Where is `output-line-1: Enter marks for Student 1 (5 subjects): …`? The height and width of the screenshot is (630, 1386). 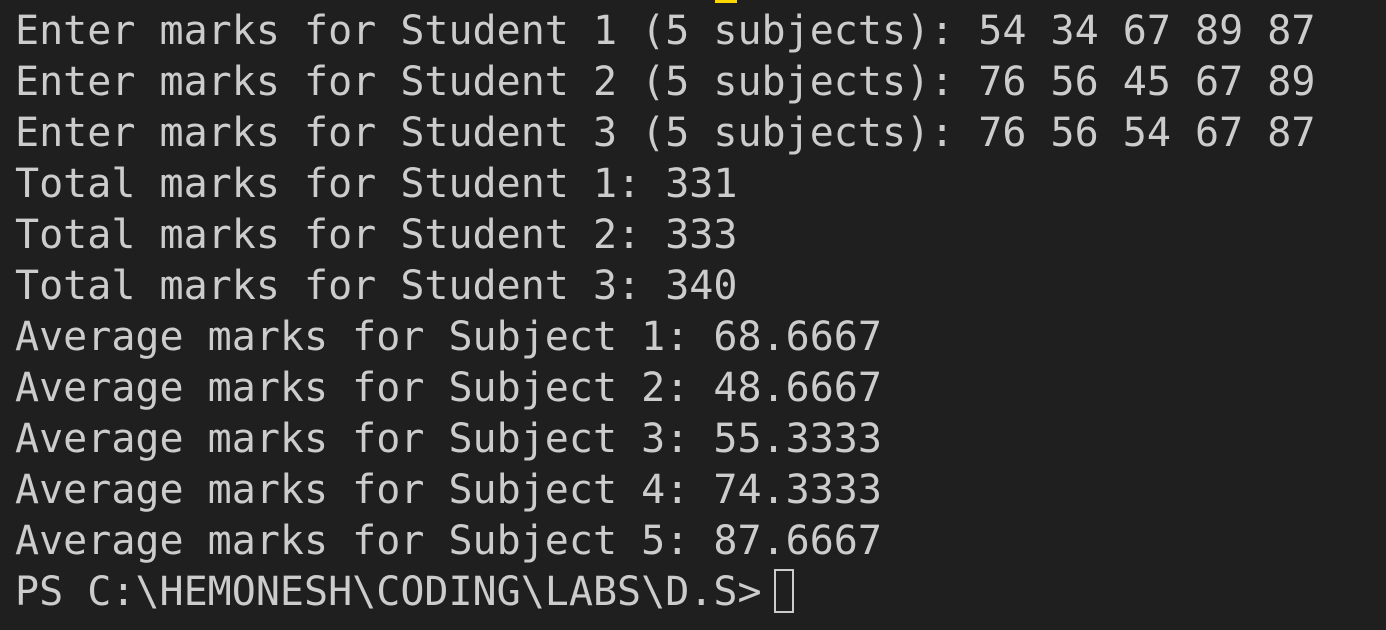
output-line-1: Enter marks for Student 1 (5 subjects): … is located at coordinates (665, 31).